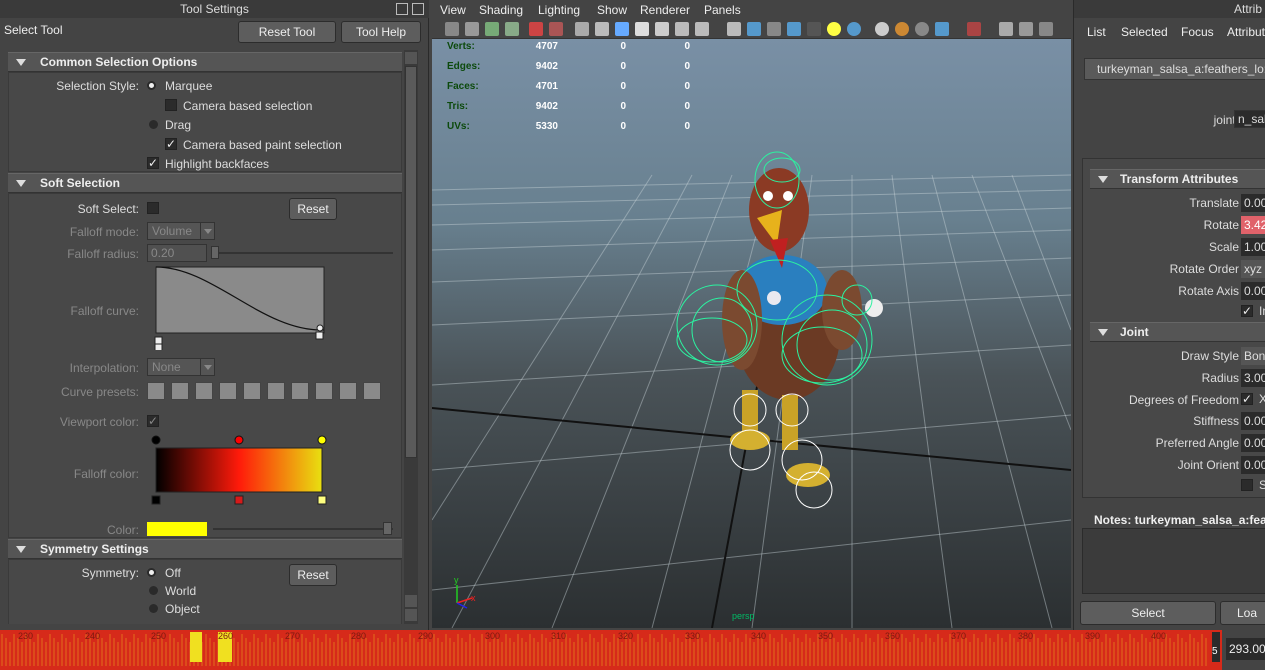  What do you see at coordinates (1247, 399) in the screenshot?
I see `dof-x-checkbox: ✓` at bounding box center [1247, 399].